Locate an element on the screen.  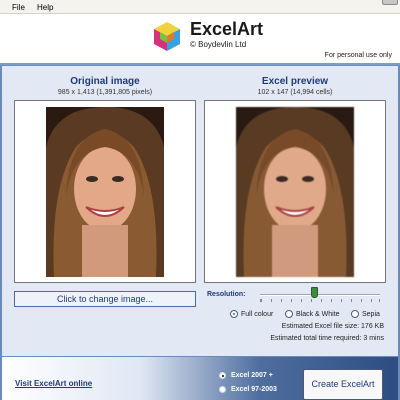
version-excel-2007: Excel 2007 + is located at coordinates (246, 375).